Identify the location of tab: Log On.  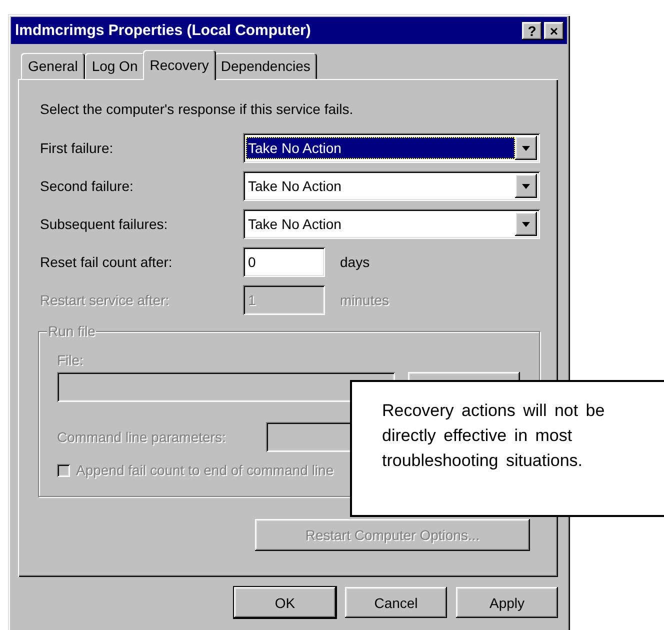
(114, 66).